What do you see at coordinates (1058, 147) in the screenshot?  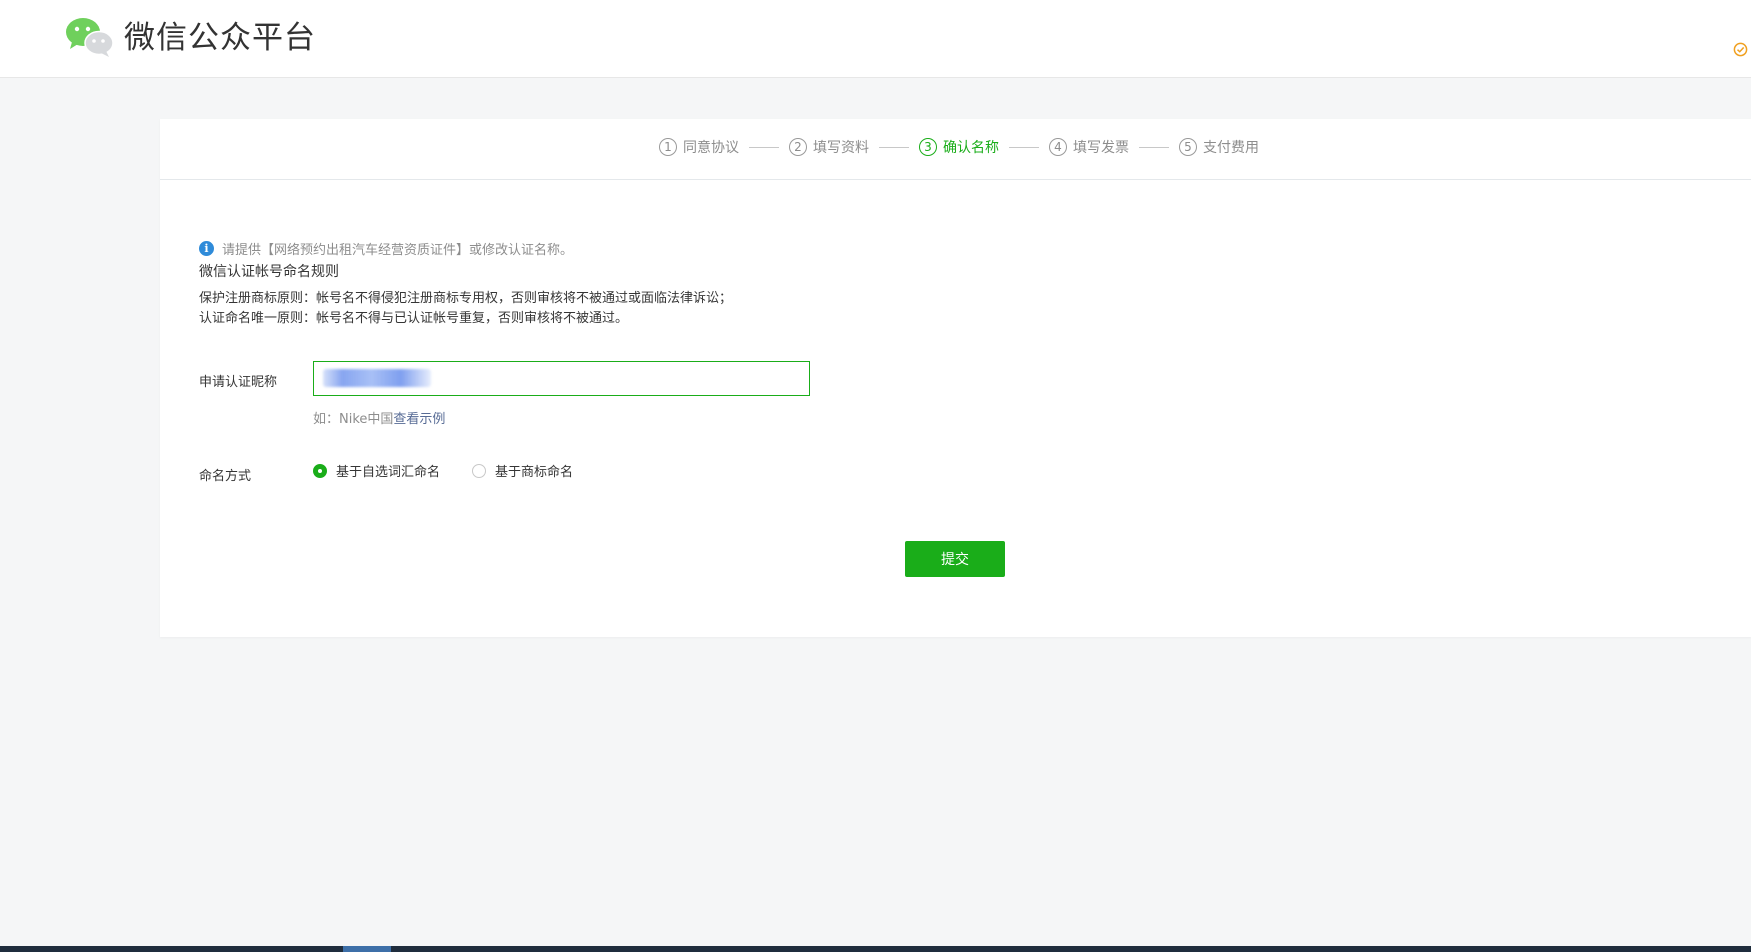 I see `step-number: 4` at bounding box center [1058, 147].